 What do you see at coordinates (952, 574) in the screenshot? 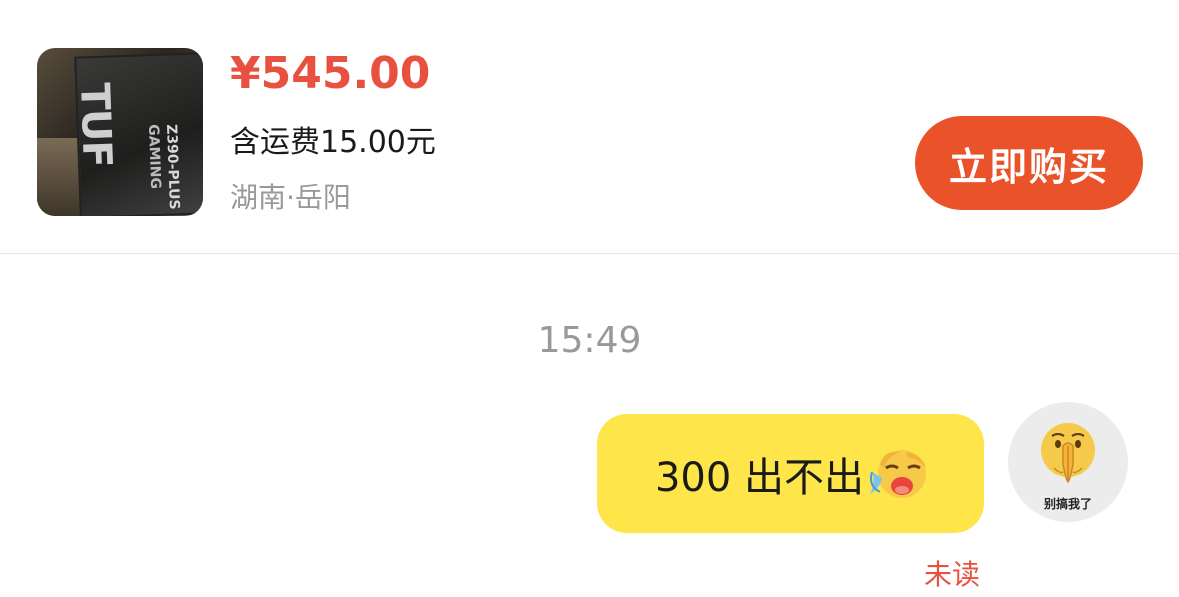
I see `message-status: 未读` at bounding box center [952, 574].